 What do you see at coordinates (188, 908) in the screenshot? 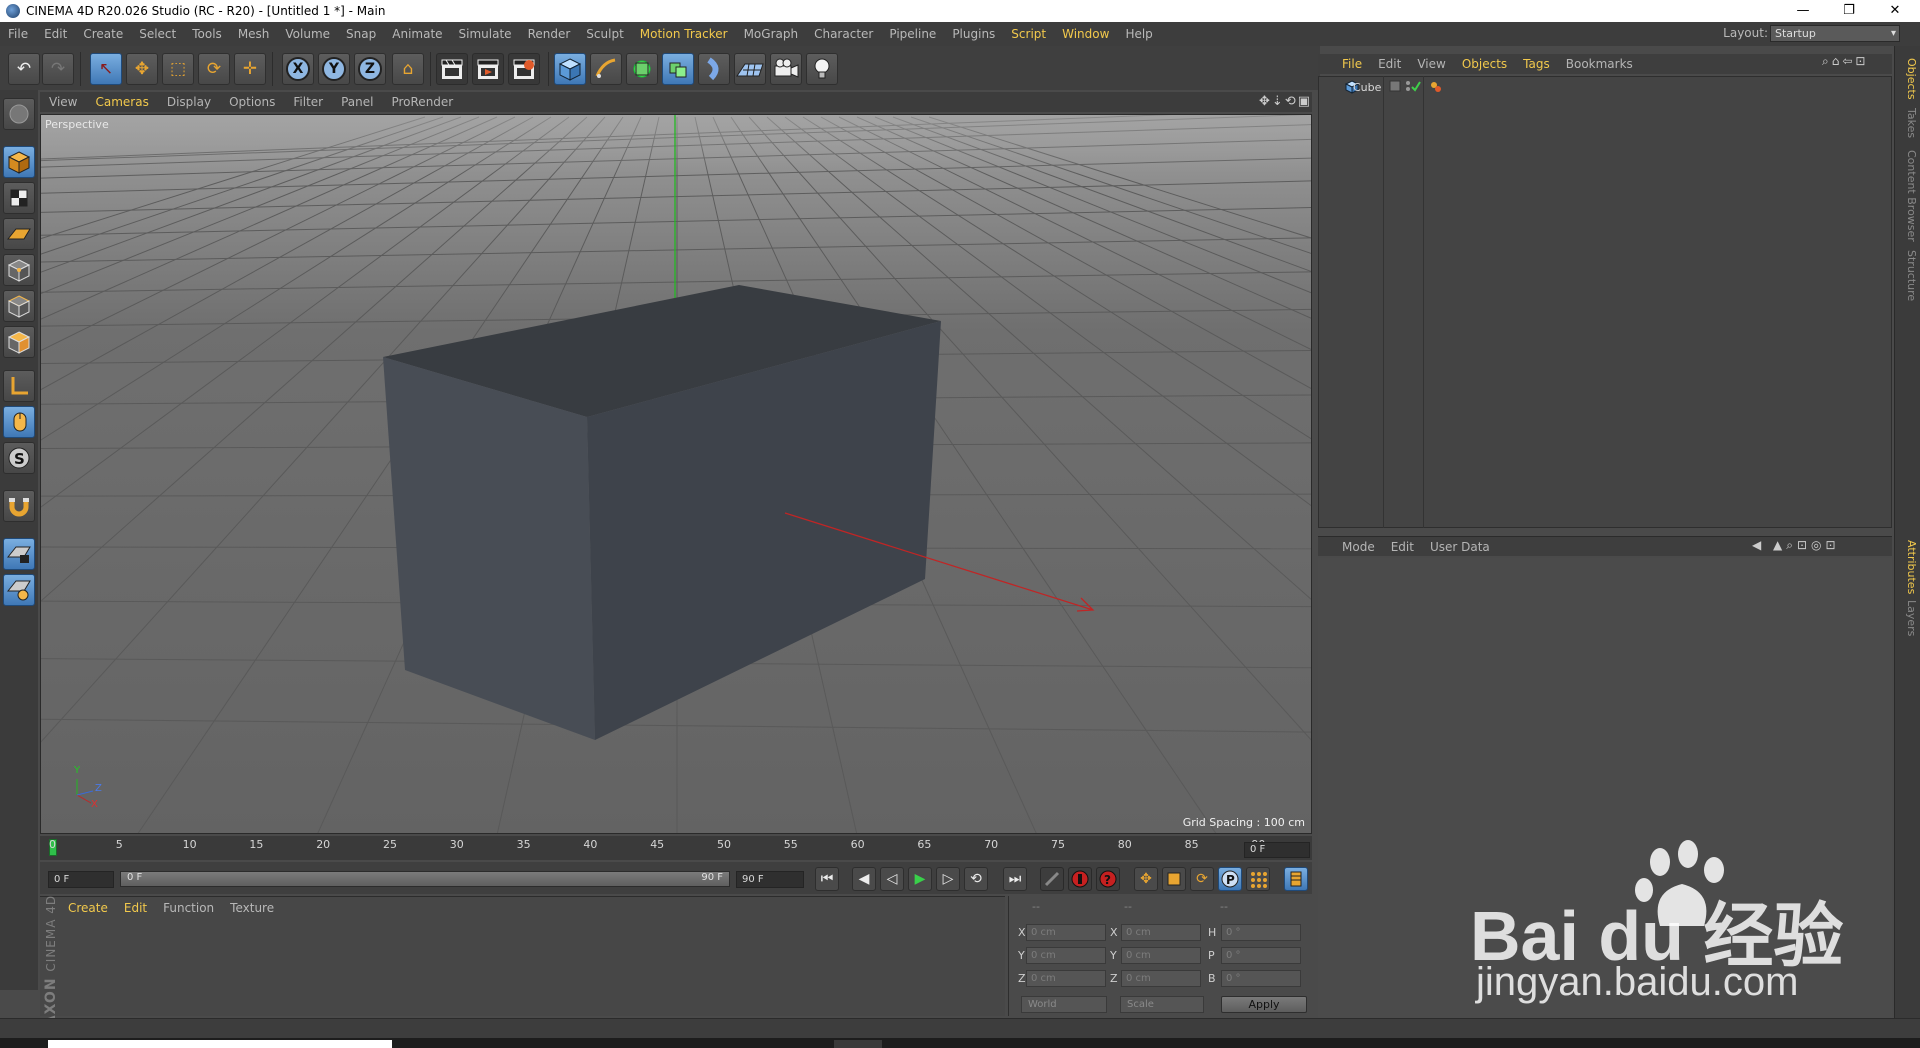
I see `material-menu-function: Function` at bounding box center [188, 908].